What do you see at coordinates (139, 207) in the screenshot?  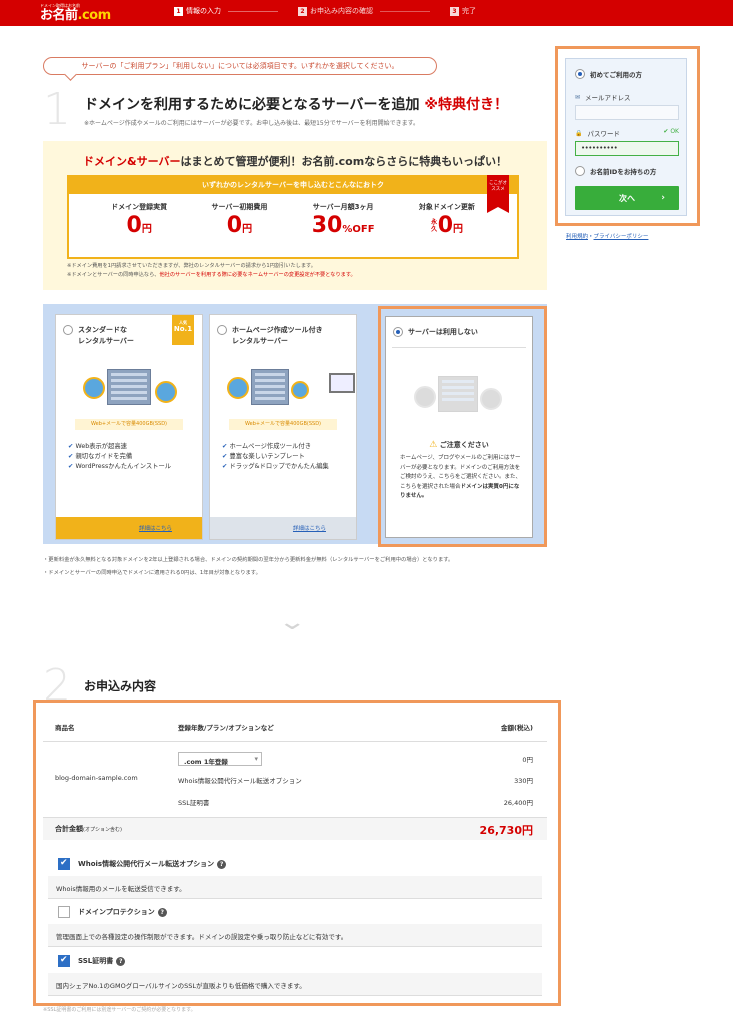 I see `promo-item-label: ドメイン登録実質` at bounding box center [139, 207].